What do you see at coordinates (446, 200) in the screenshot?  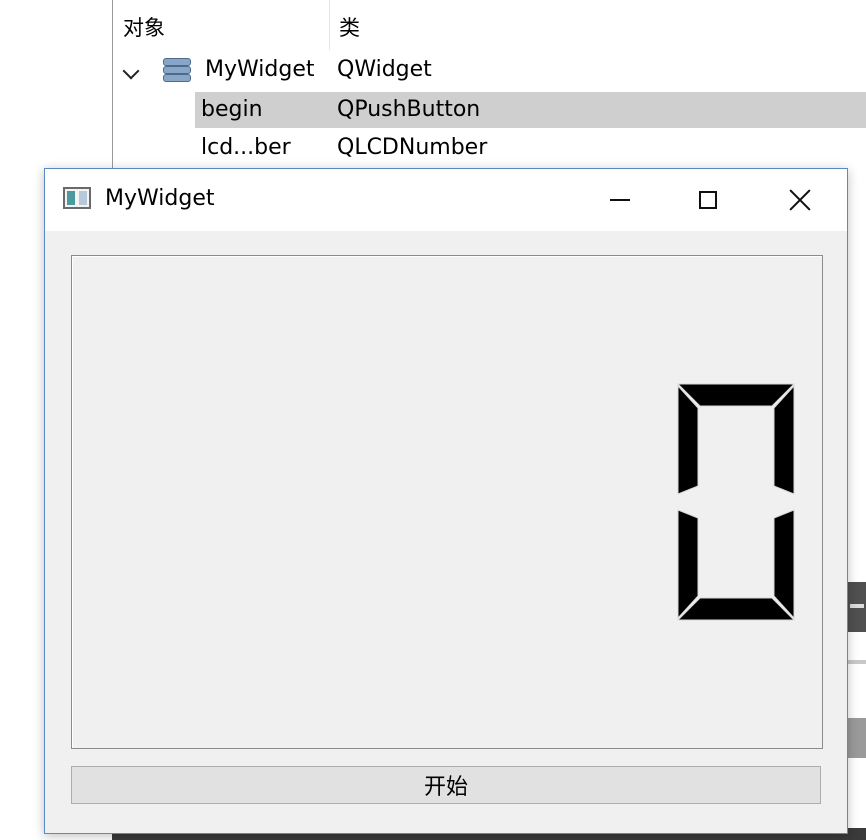 I see `title-bar: MyWidget` at bounding box center [446, 200].